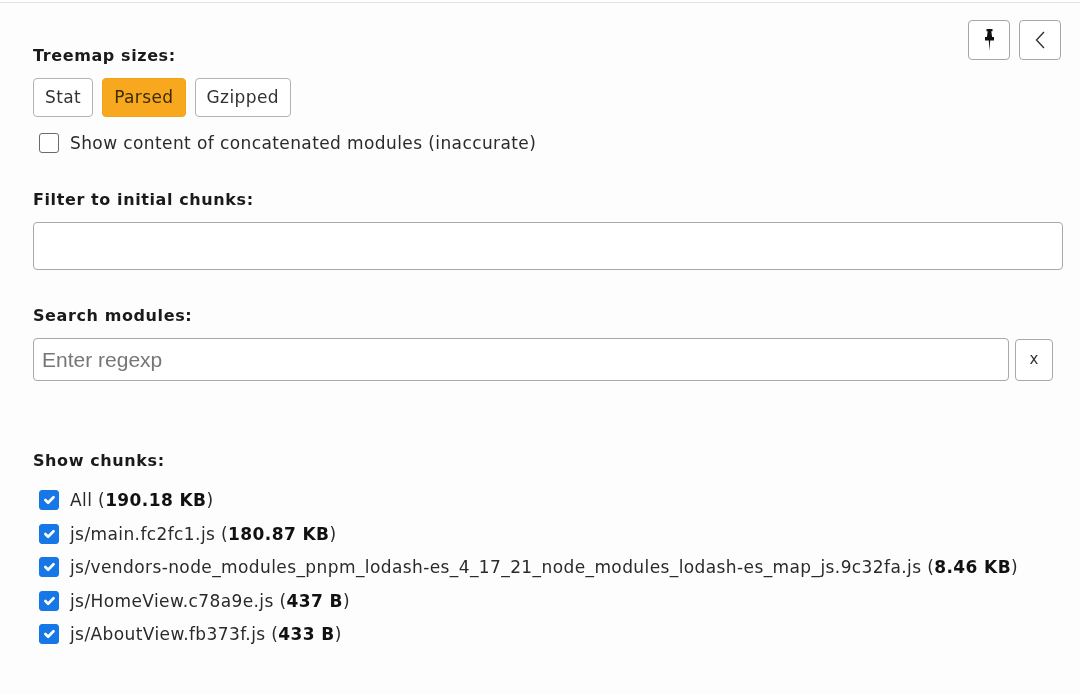  Describe the element at coordinates (144, 199) in the screenshot. I see `section-title: Filter to initial chunks:` at that location.